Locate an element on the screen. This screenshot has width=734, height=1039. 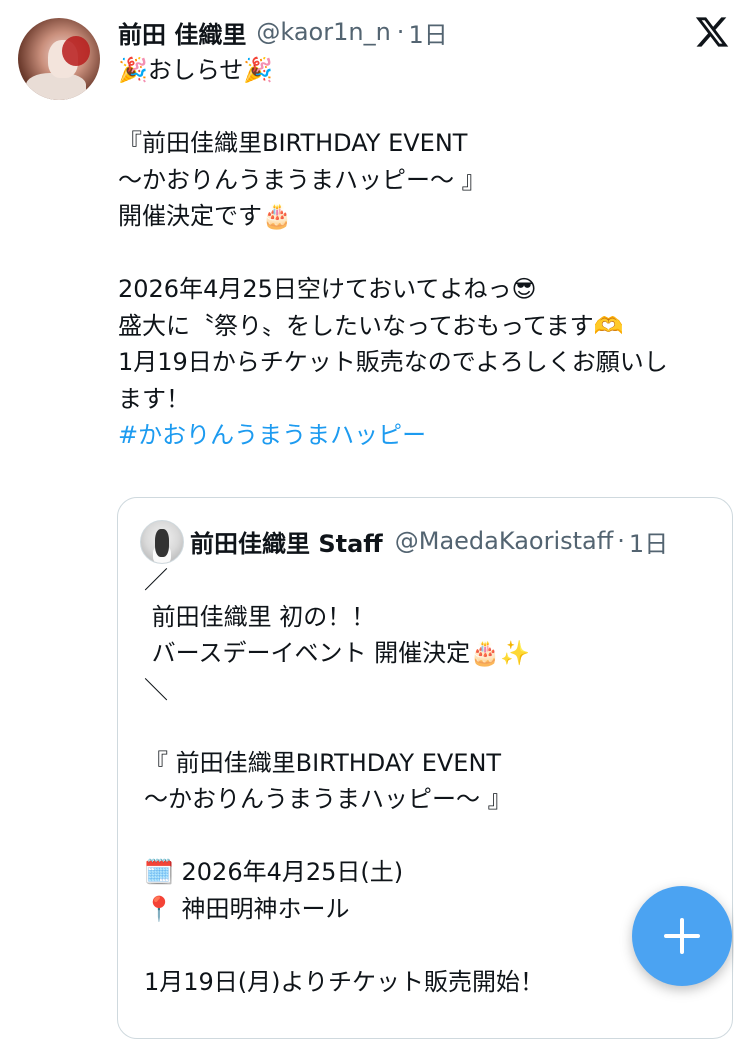
quoted-tweet-header: 前田佳織里 Staff @MaedaKaoristaff · 1日 is located at coordinates (429, 541).